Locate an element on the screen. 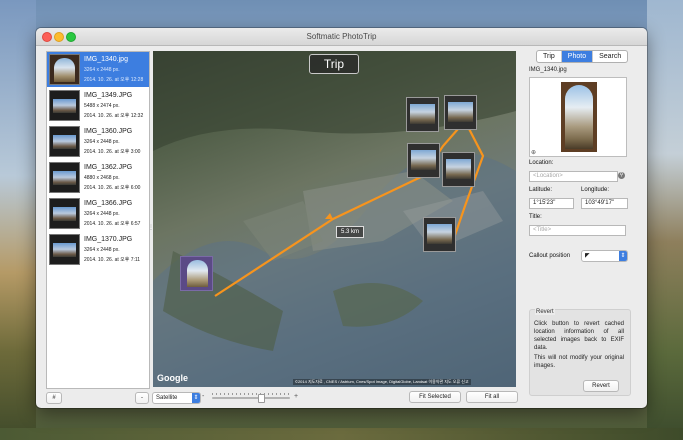 Image resolution: width=683 pixels, height=440 pixels. hash-button: # is located at coordinates (54, 398).